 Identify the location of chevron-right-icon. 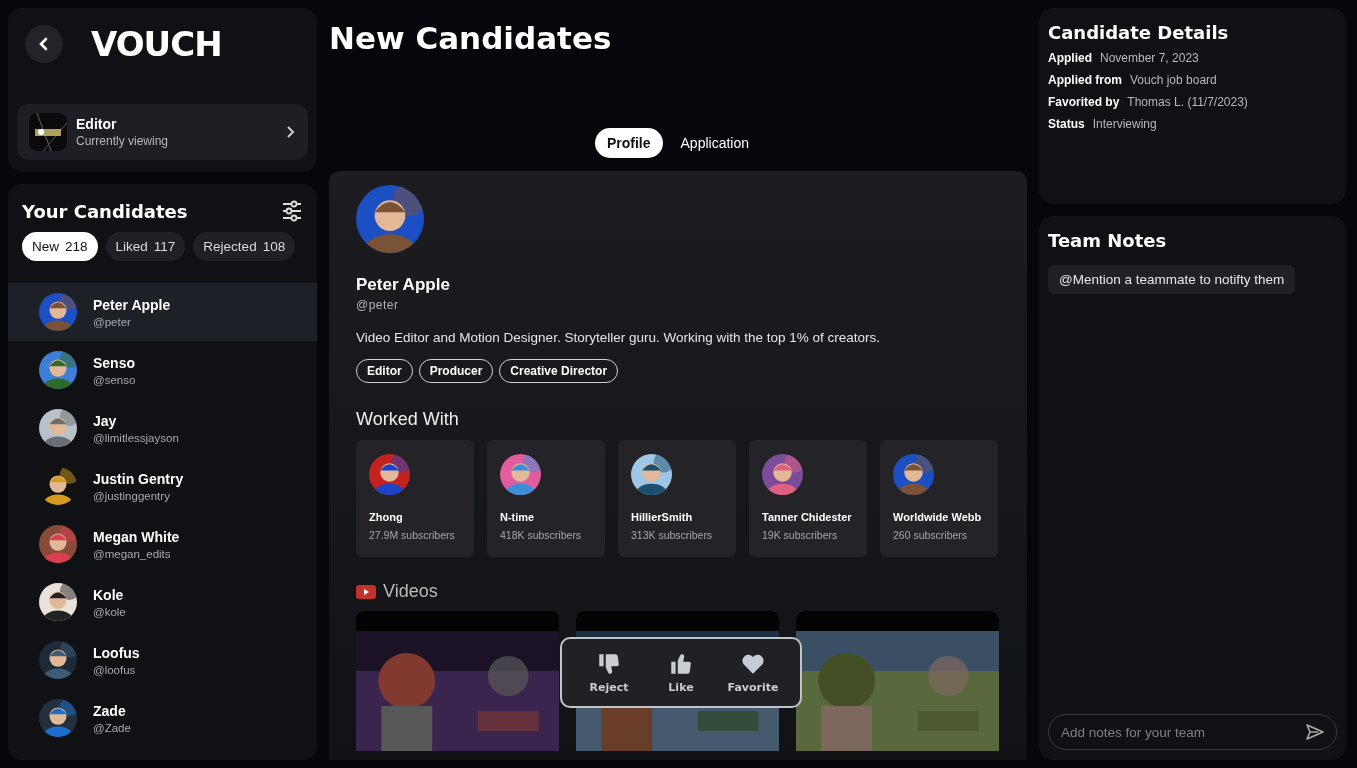
(291, 132).